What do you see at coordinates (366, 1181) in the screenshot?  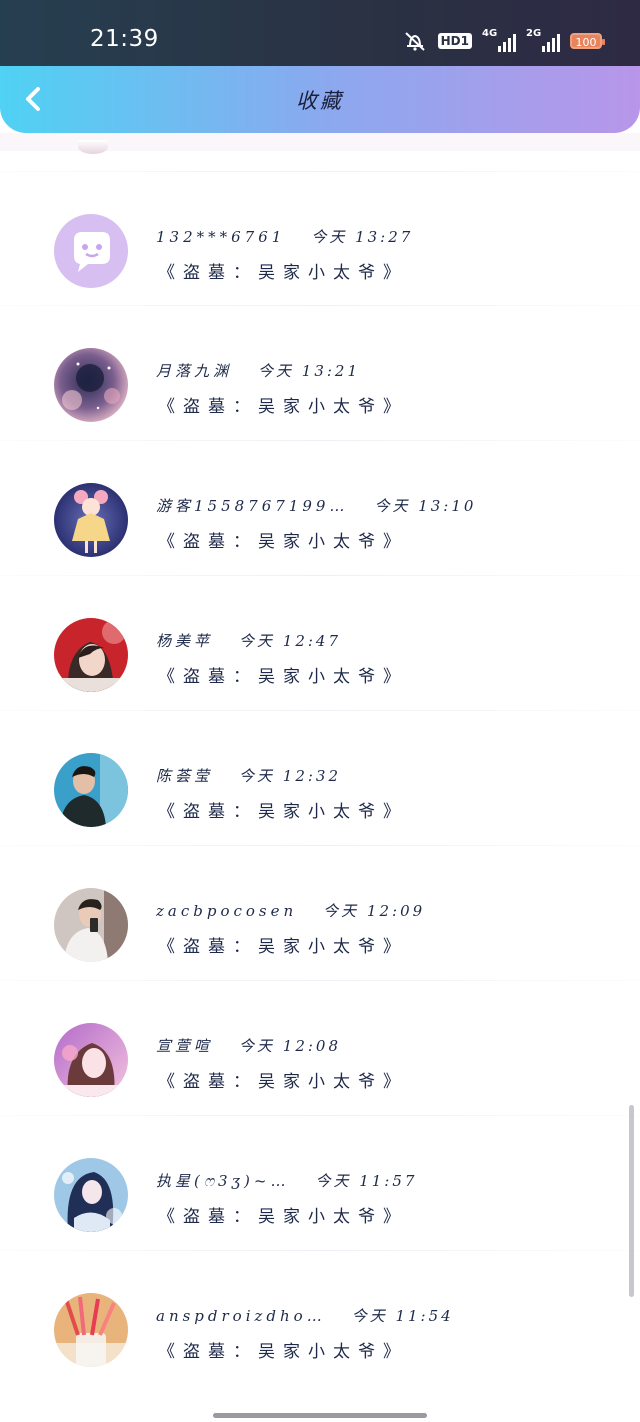 I see `item-date: 今天 11:57` at bounding box center [366, 1181].